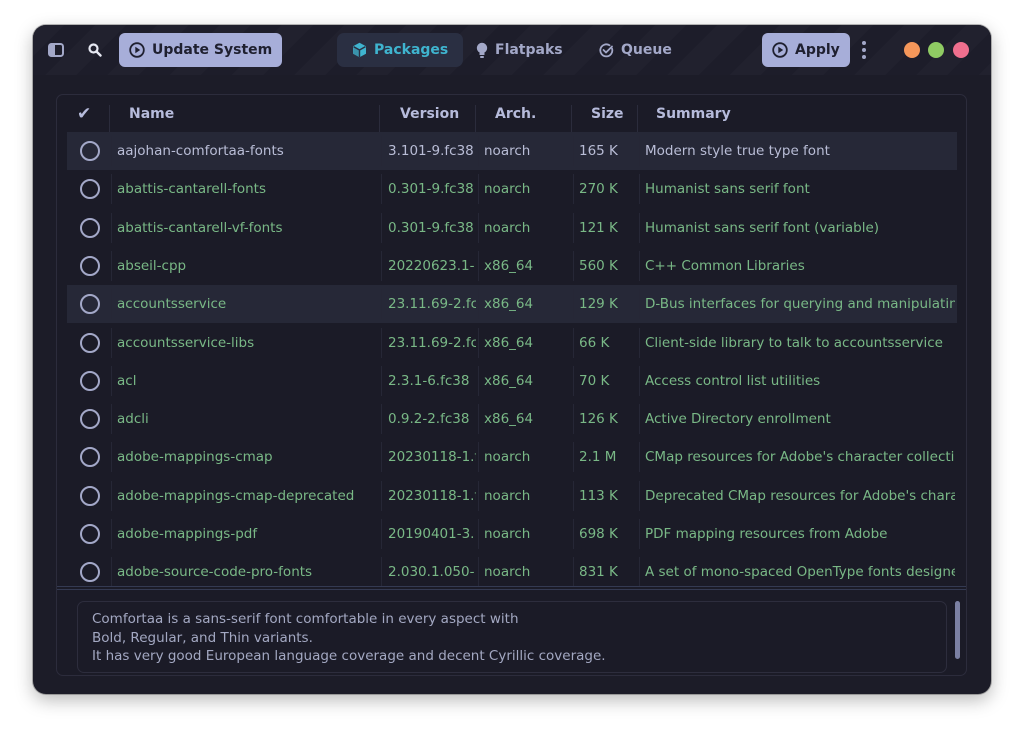  Describe the element at coordinates (429, 114) in the screenshot. I see `column-header-version: Version` at that location.